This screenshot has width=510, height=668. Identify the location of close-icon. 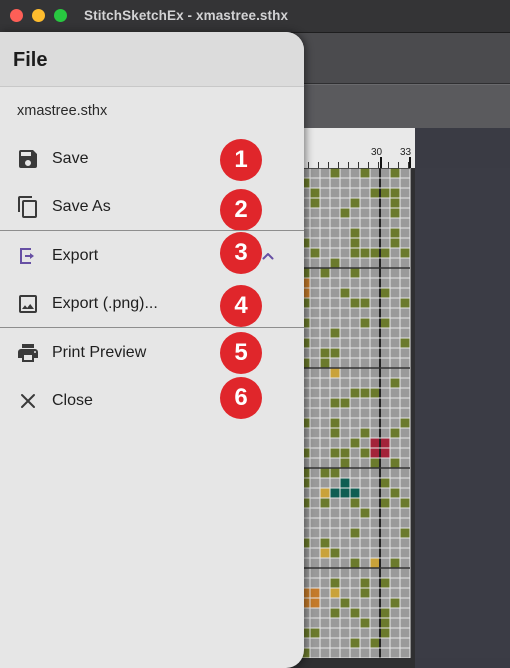
(28, 401).